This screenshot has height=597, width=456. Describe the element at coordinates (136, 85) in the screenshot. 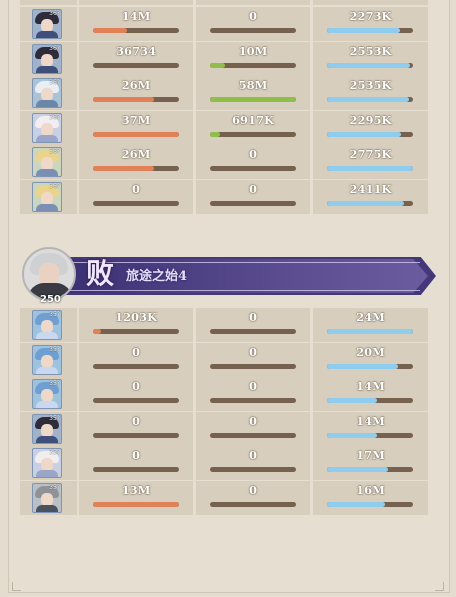

I see `damage-value: 26M` at that location.